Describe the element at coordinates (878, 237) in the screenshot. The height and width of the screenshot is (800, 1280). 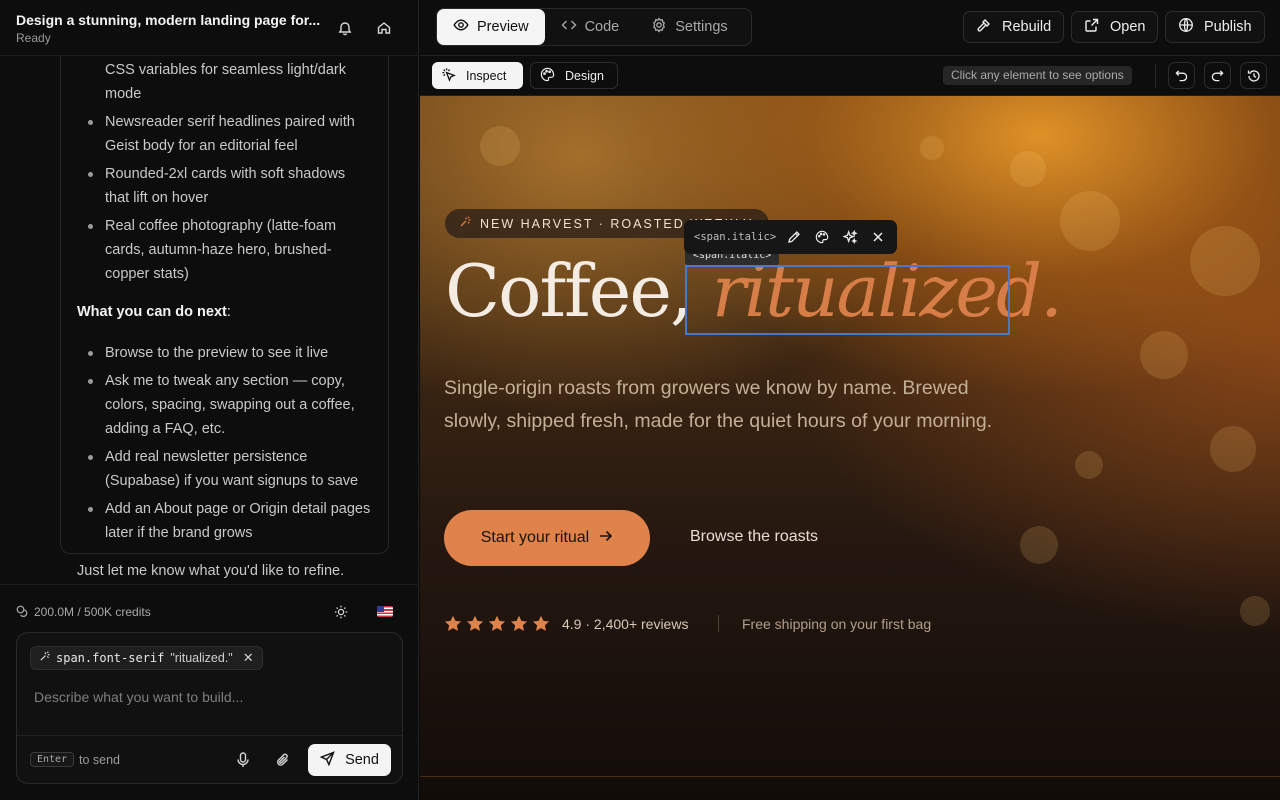
I see `close-icon` at that location.